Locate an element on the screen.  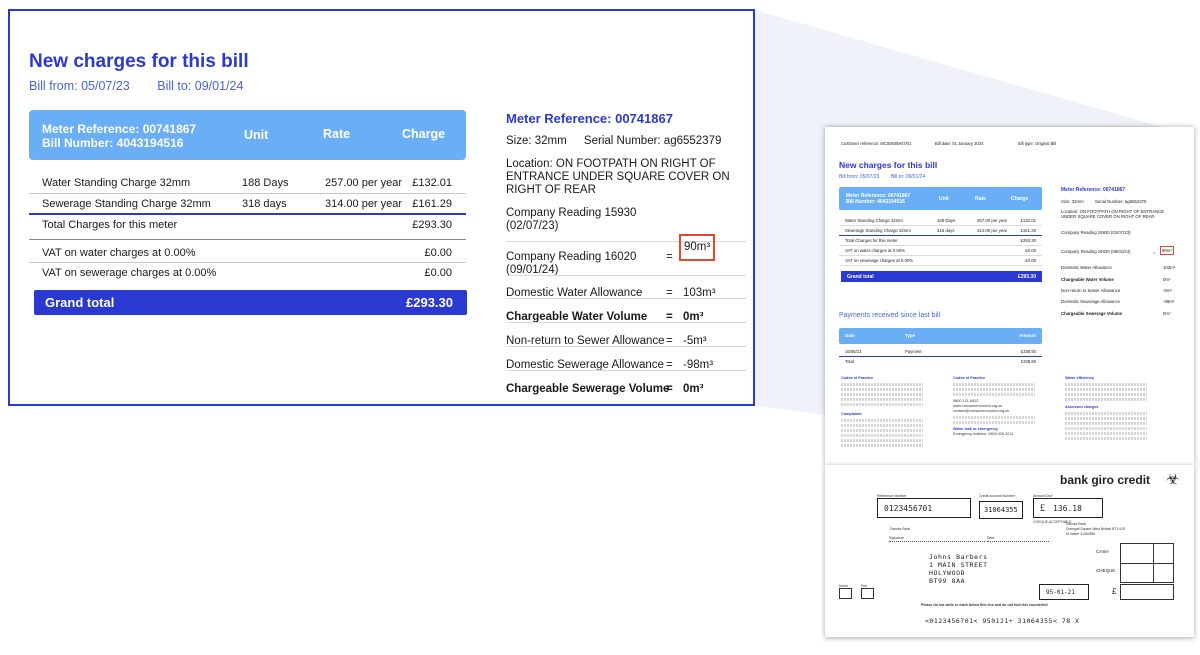
row-label: Water Standing Charge 32mm is located at coordinates (116, 183).